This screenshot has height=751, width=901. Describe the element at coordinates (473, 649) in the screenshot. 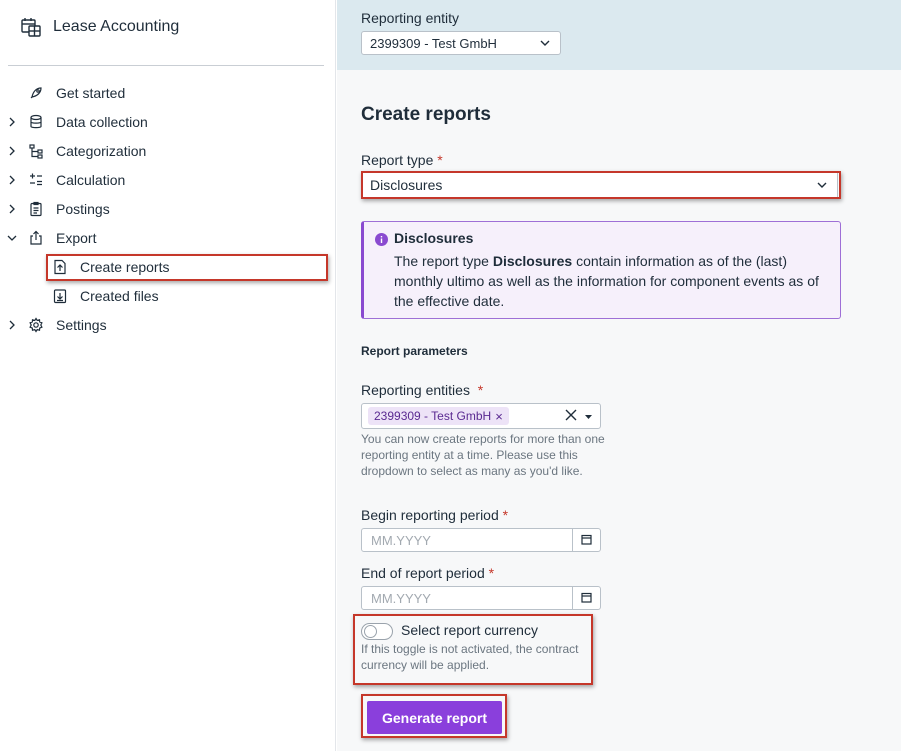

I see `highlight-currency` at that location.